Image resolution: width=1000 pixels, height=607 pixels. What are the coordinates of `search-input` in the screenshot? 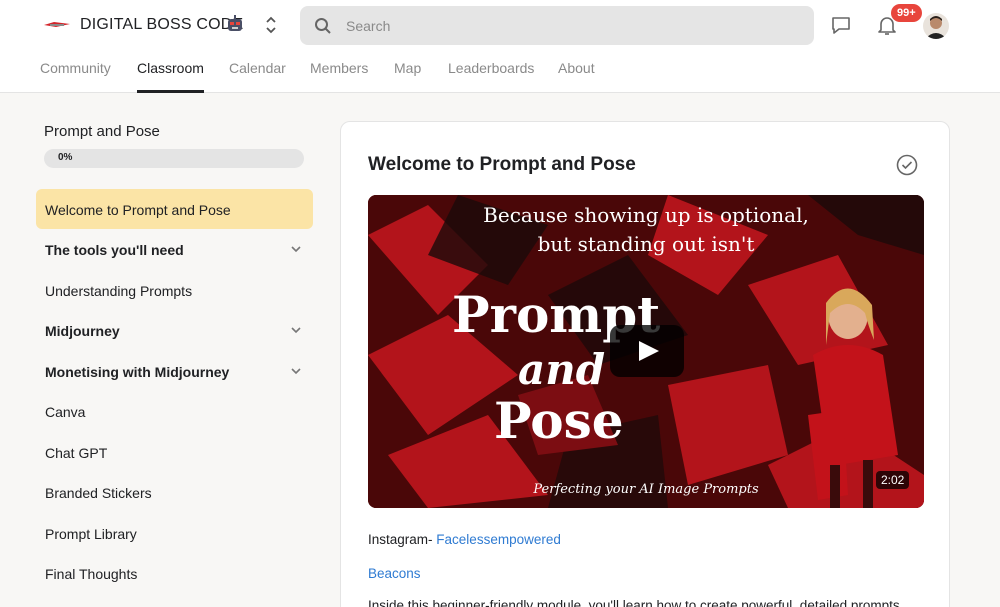 It's located at (571, 25).